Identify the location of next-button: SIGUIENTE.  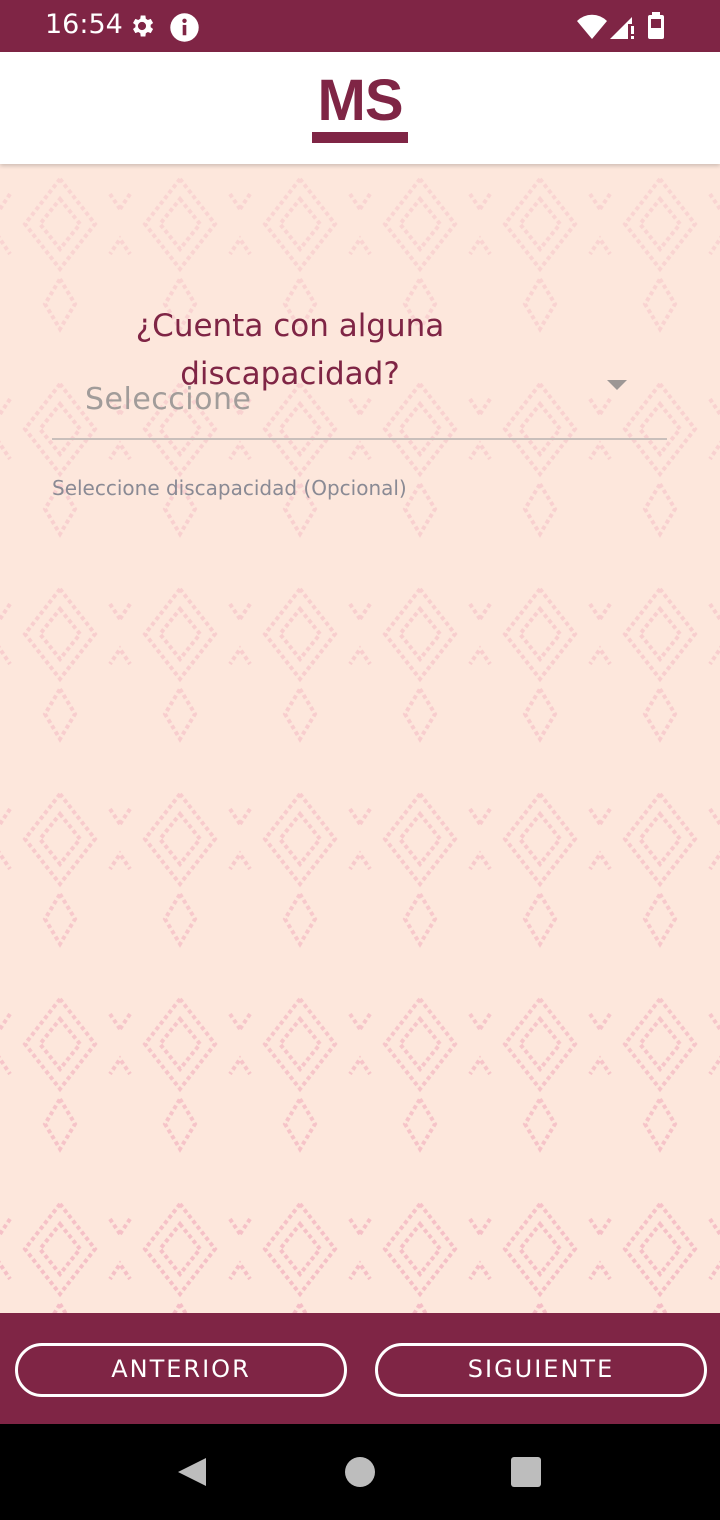
(541, 1370).